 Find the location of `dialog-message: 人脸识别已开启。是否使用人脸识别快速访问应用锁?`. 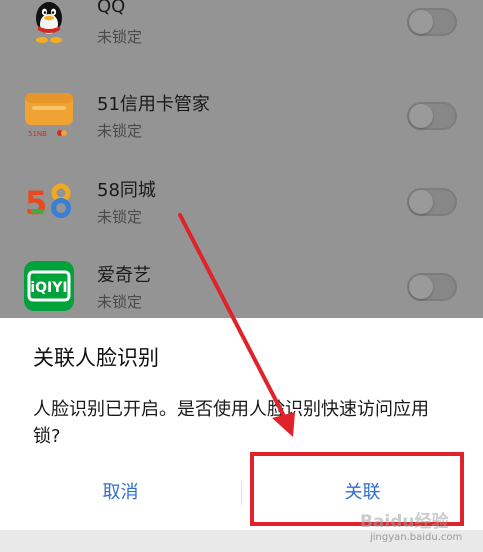

dialog-message: 人脸识别已开启。是否使用人脸识别快速访问应用锁? is located at coordinates (231, 423).